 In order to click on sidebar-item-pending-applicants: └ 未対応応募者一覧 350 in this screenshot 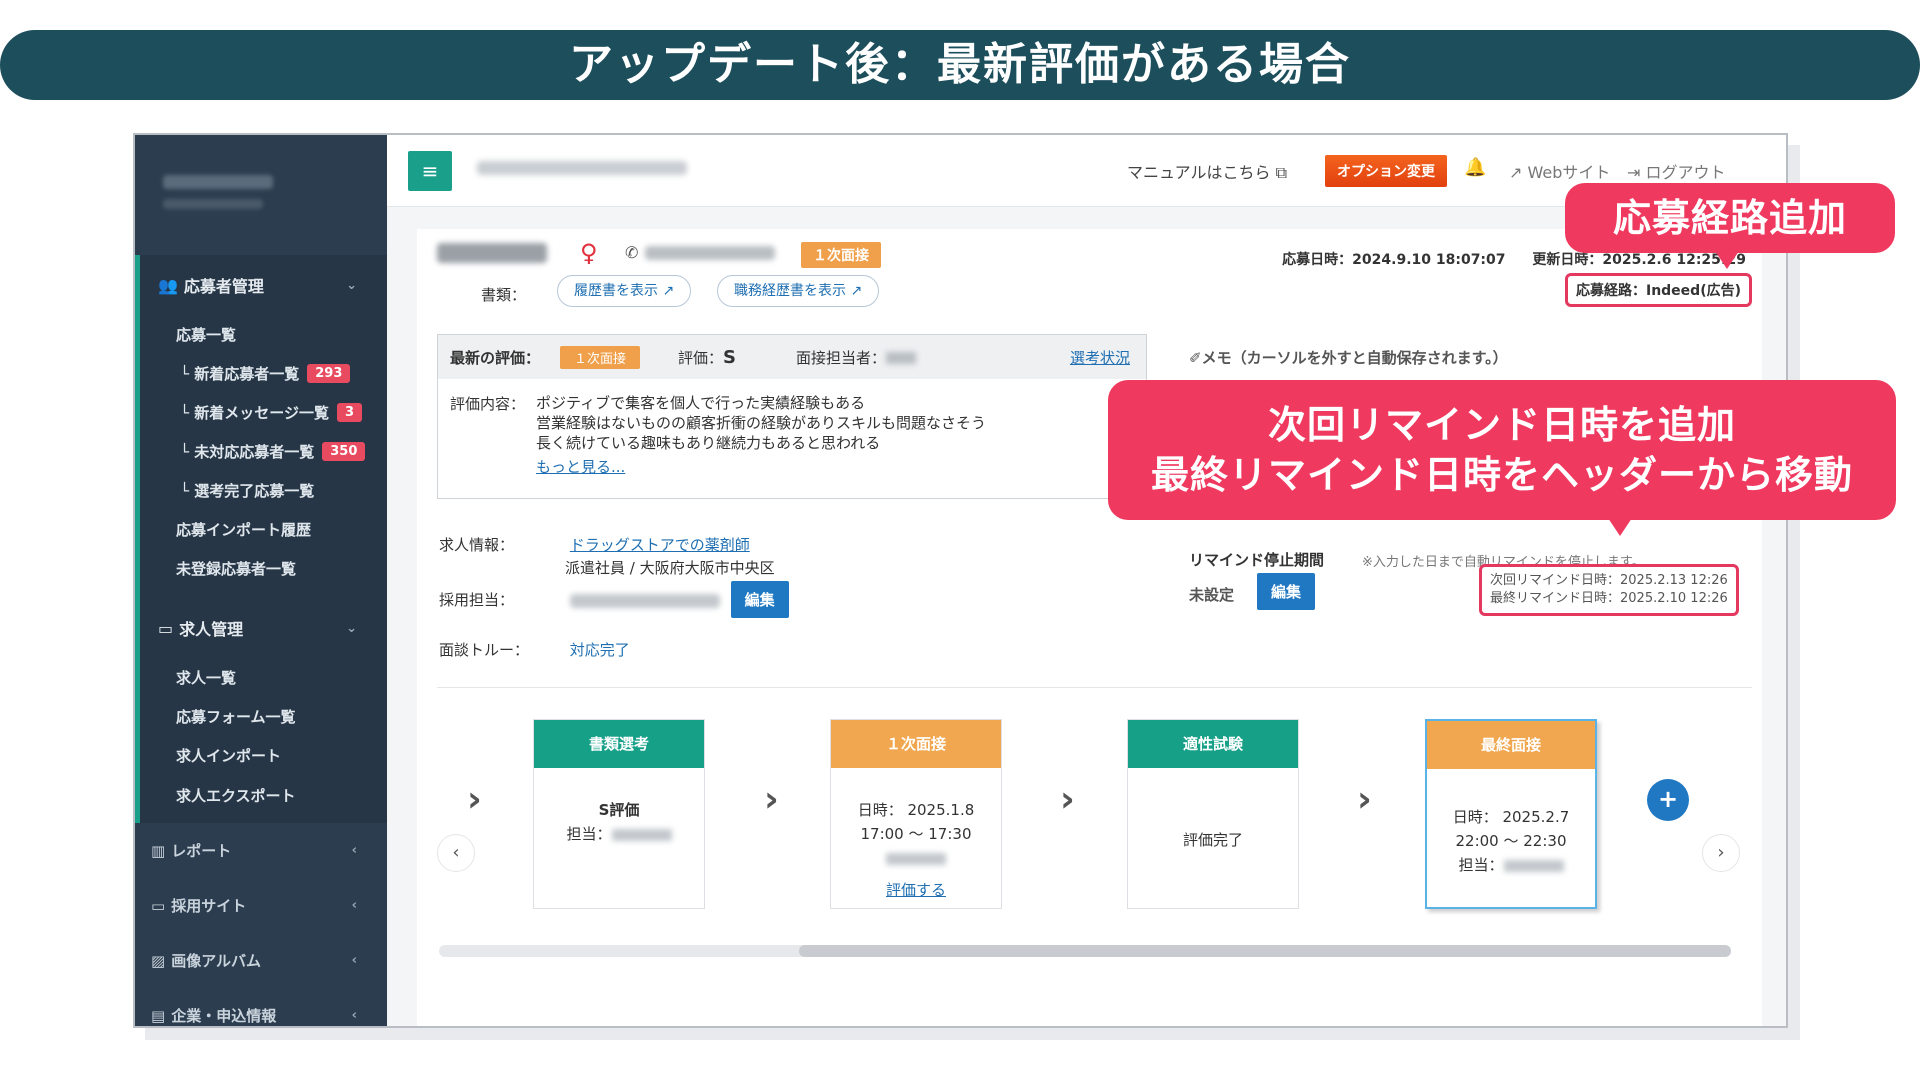, I will do `click(263, 451)`.